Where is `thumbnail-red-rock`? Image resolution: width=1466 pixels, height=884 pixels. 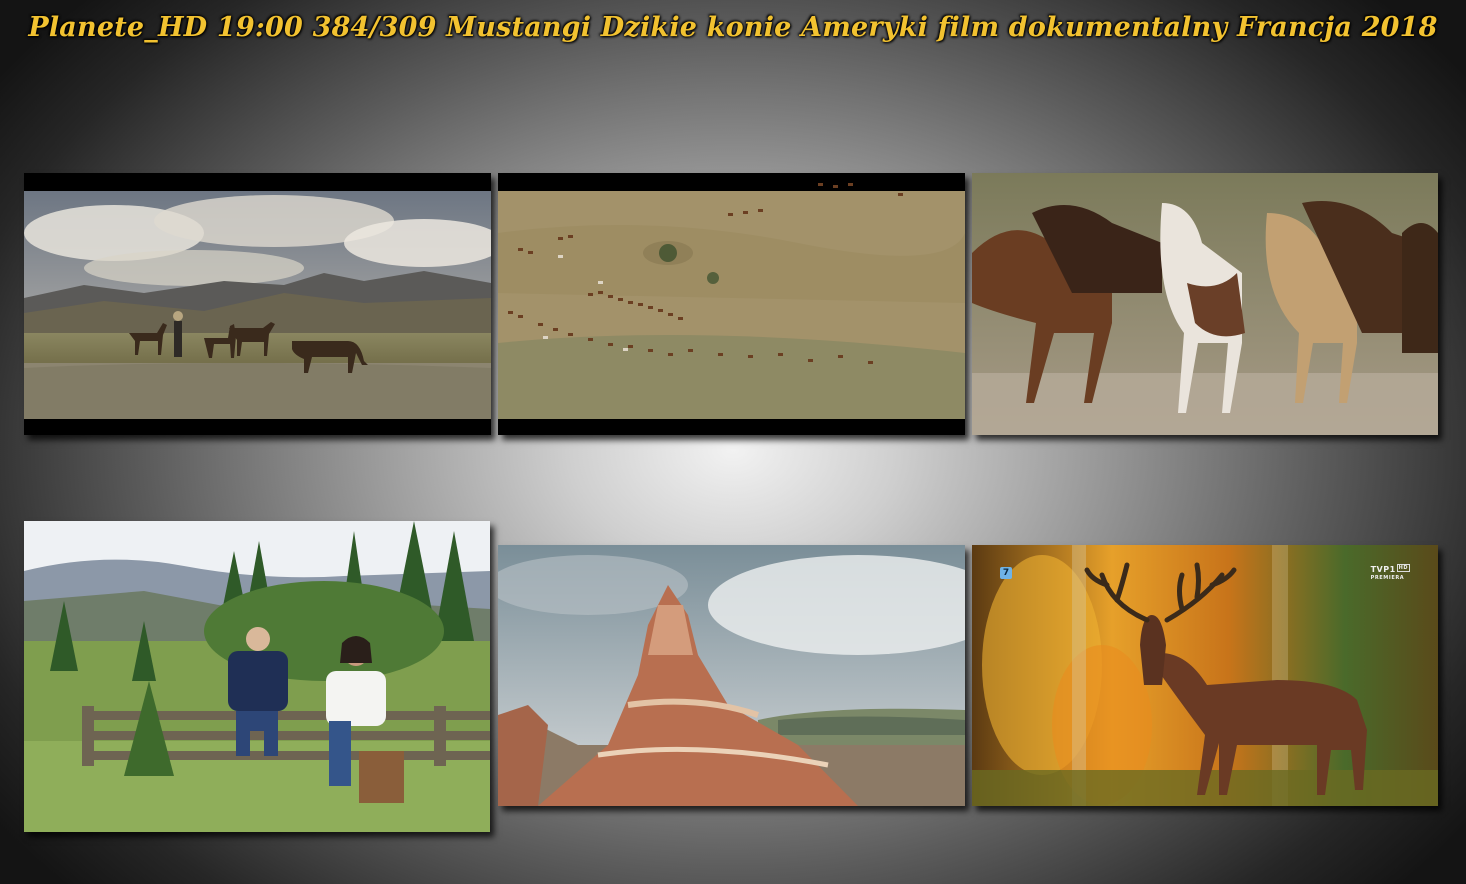 thumbnail-red-rock is located at coordinates (731, 675).